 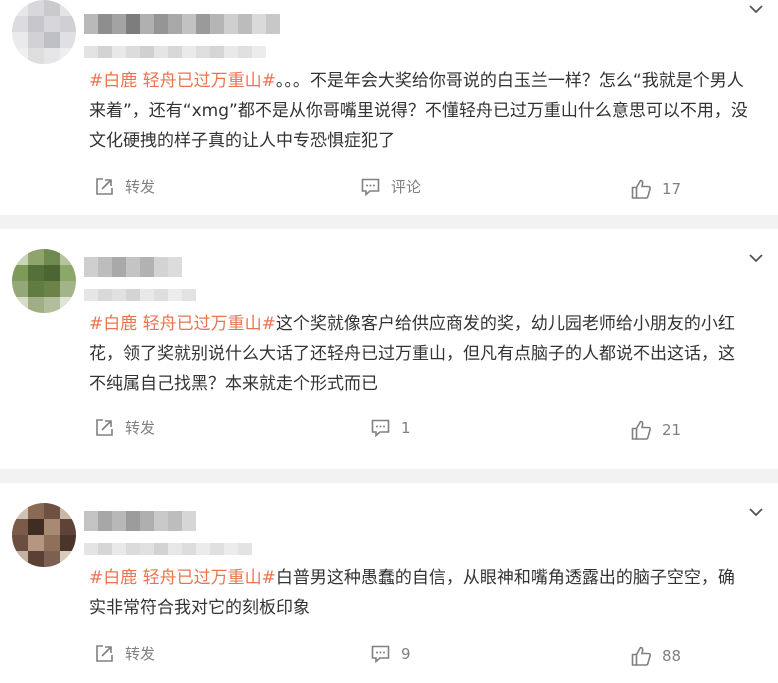 I want to click on like-button: 17, so click(x=655, y=189).